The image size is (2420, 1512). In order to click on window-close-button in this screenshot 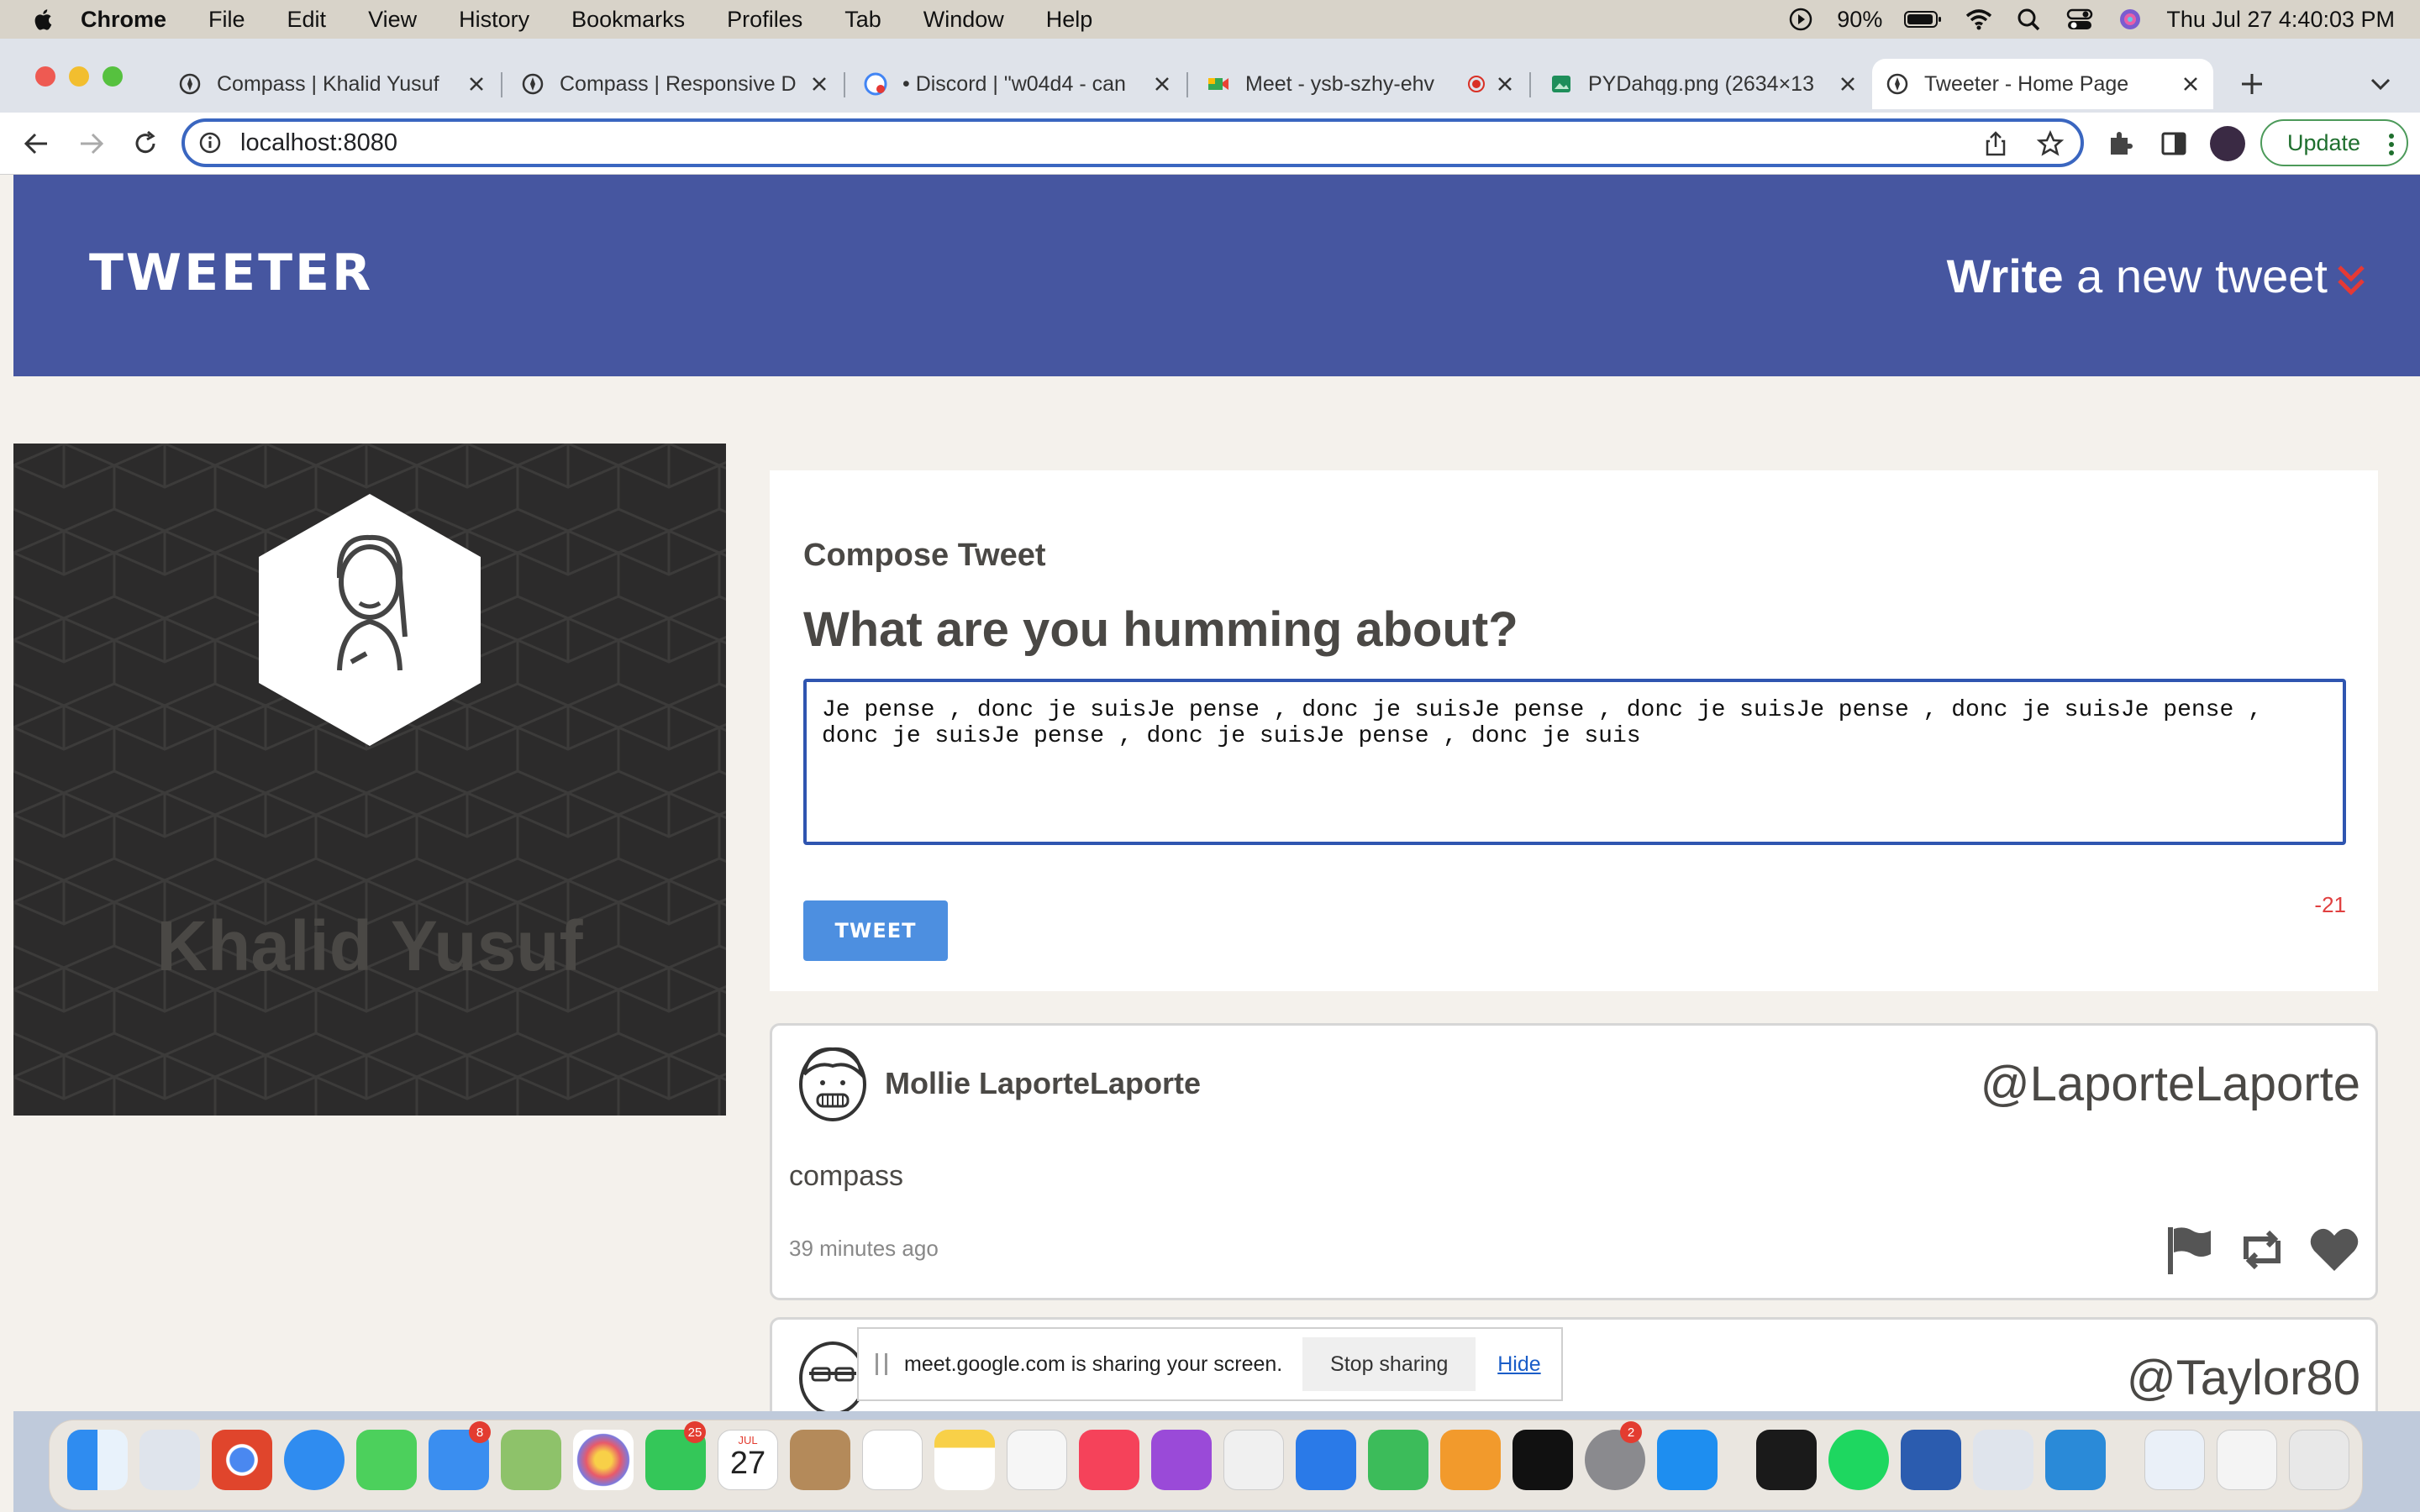, I will do `click(45, 76)`.